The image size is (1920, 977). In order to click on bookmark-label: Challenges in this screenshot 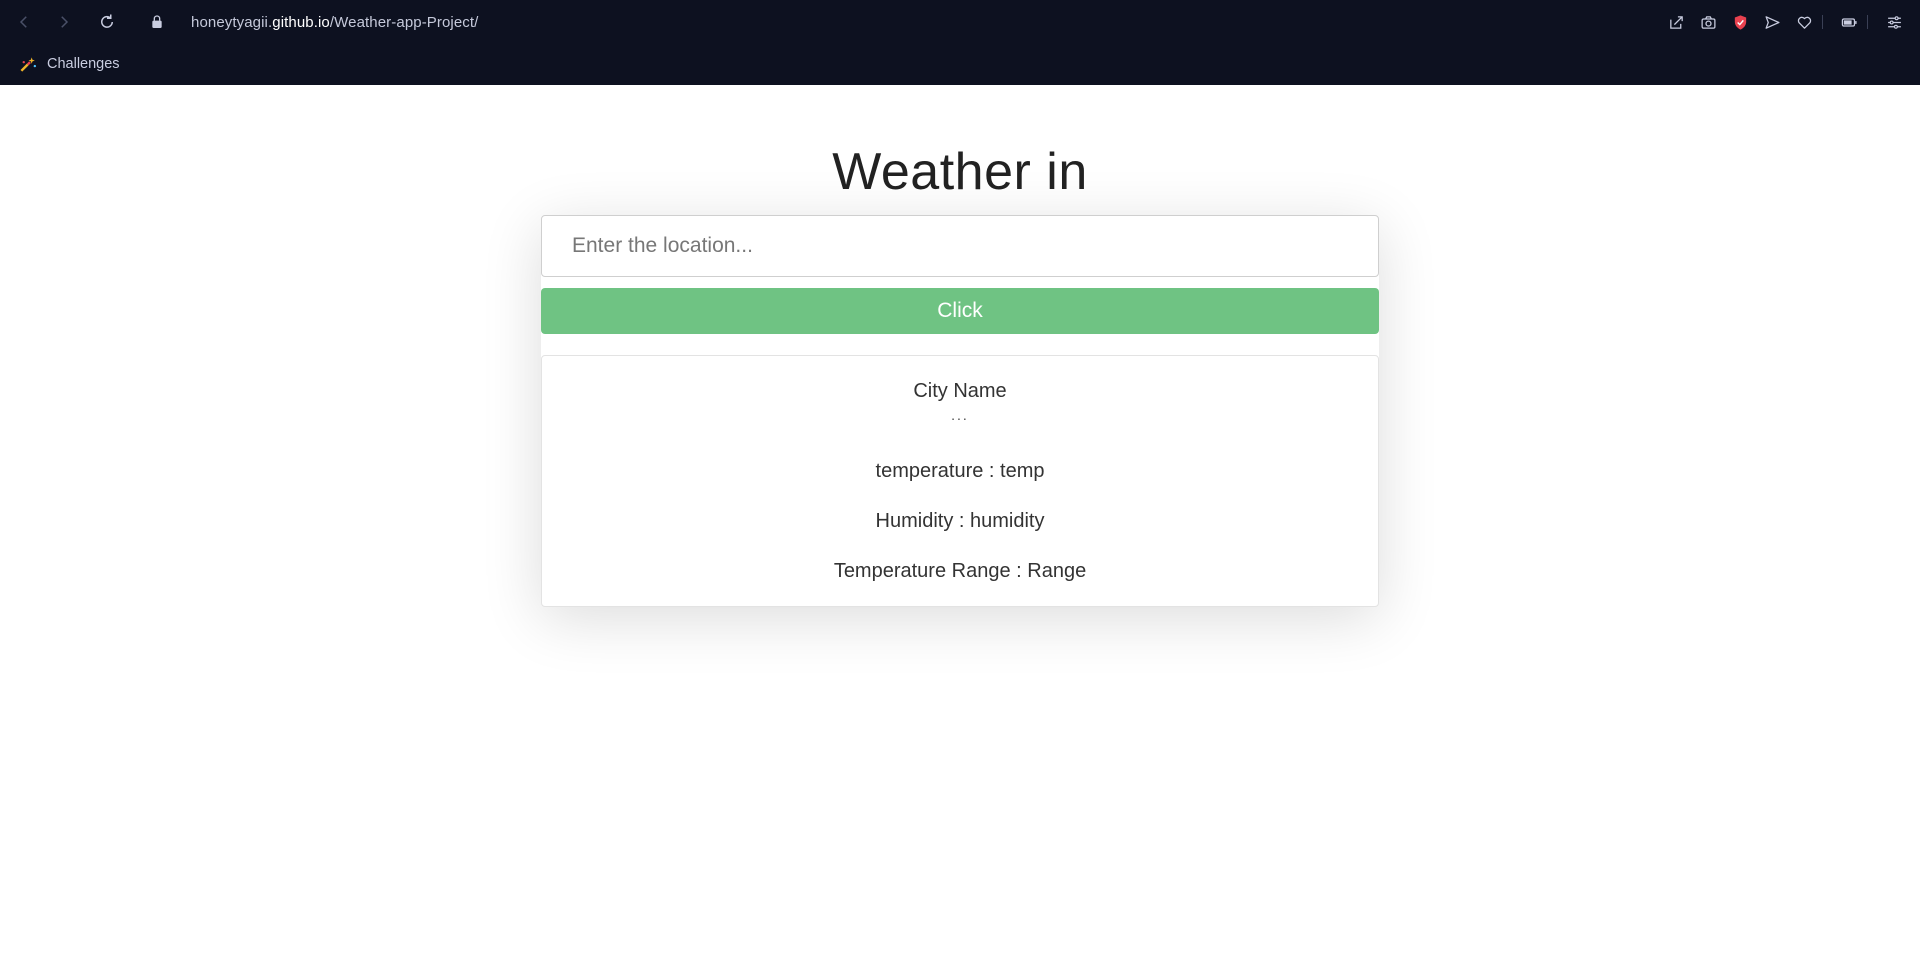, I will do `click(83, 64)`.